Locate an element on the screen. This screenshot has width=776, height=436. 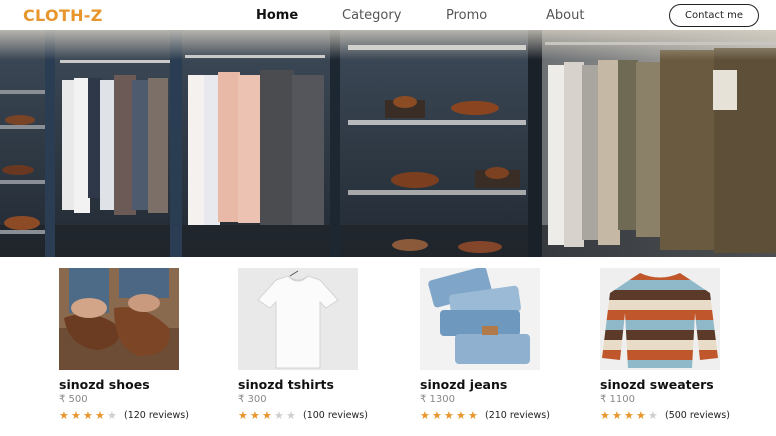
white-tshirt-image is located at coordinates (298, 319).